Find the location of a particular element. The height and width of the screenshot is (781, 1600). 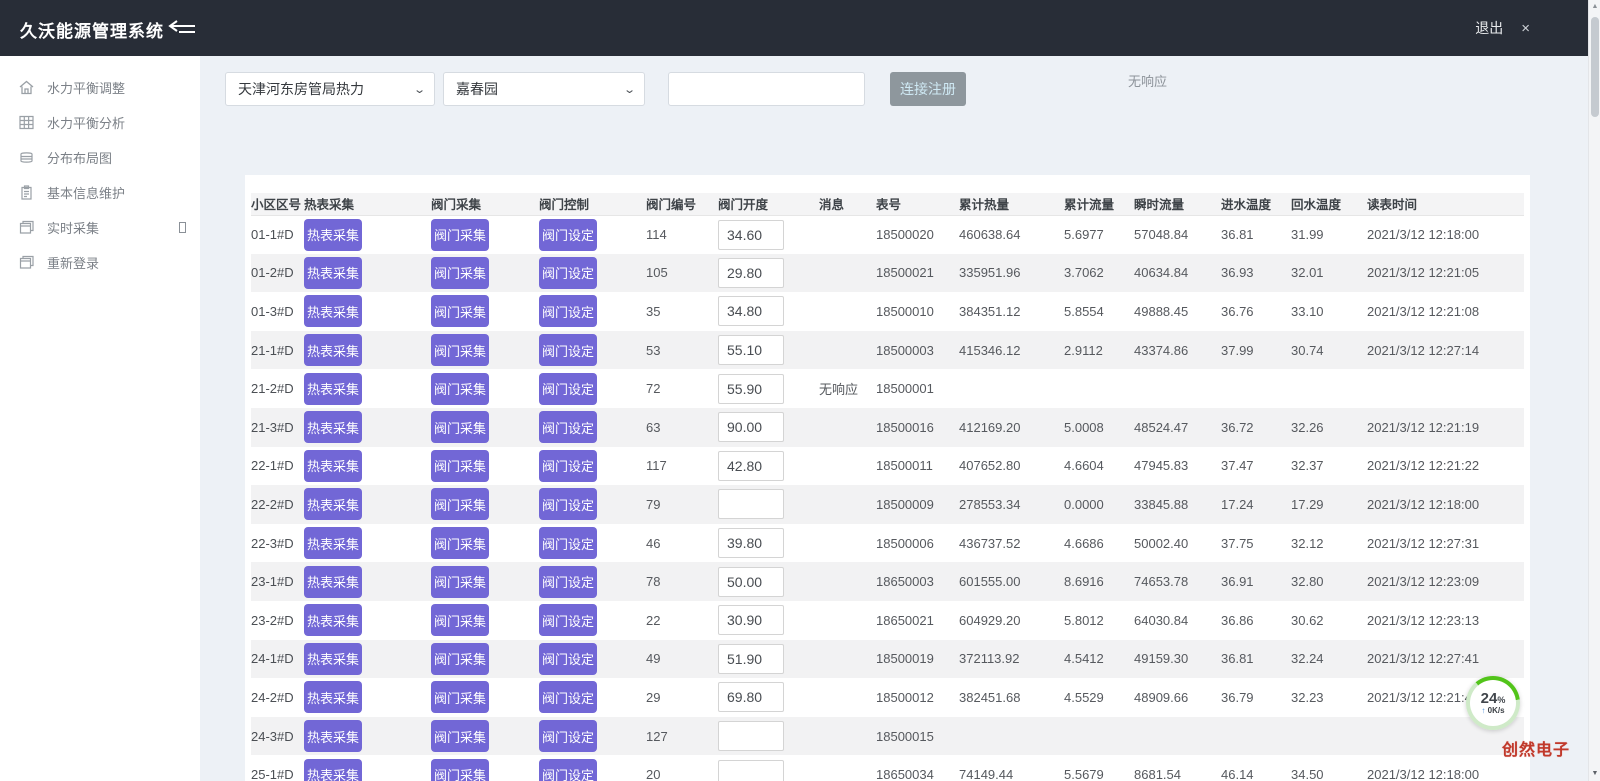

register-input is located at coordinates (766, 89).